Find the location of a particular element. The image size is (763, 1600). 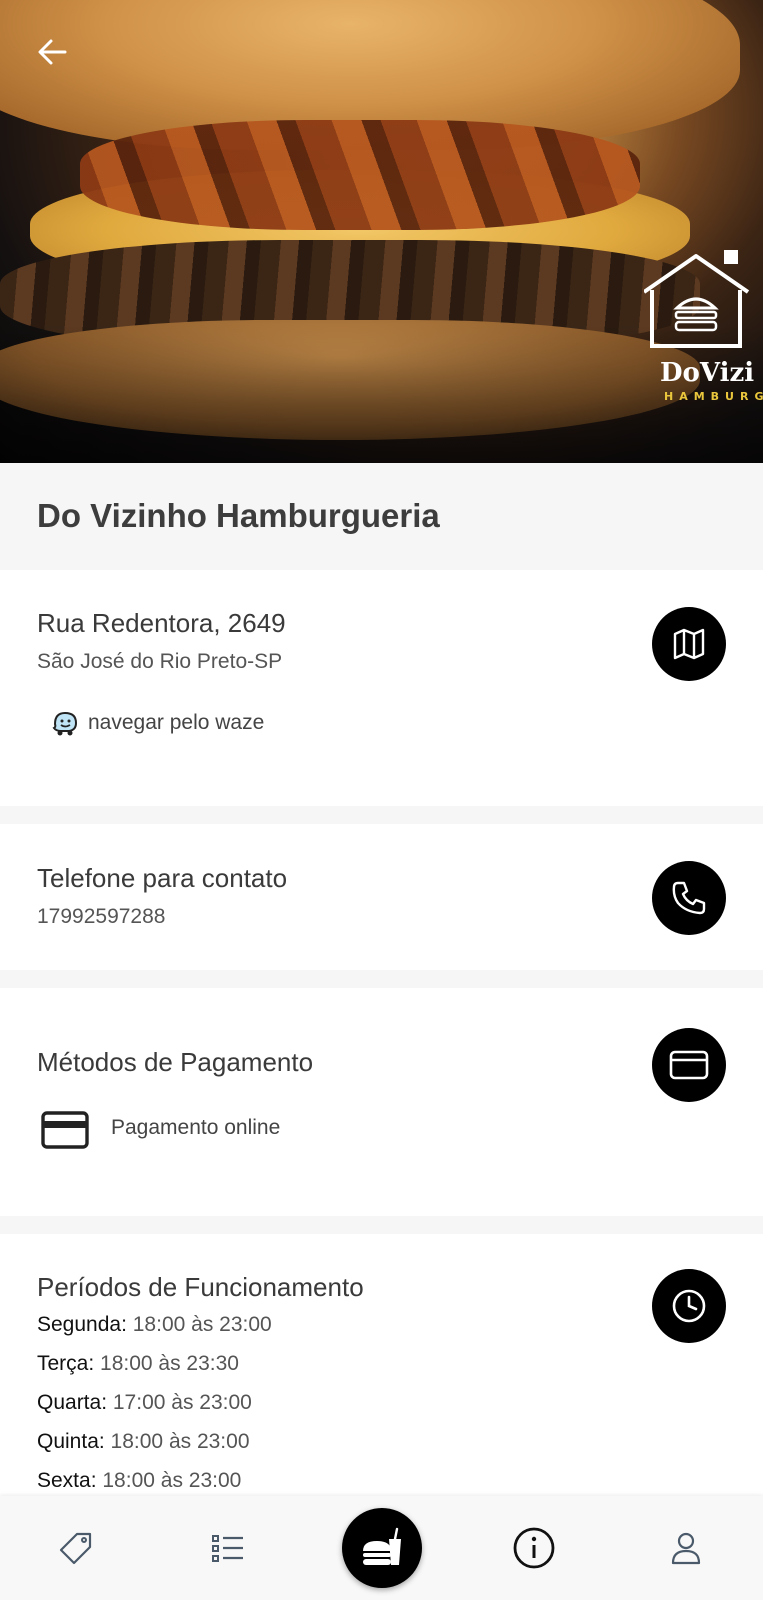

info-icon is located at coordinates (534, 1548).